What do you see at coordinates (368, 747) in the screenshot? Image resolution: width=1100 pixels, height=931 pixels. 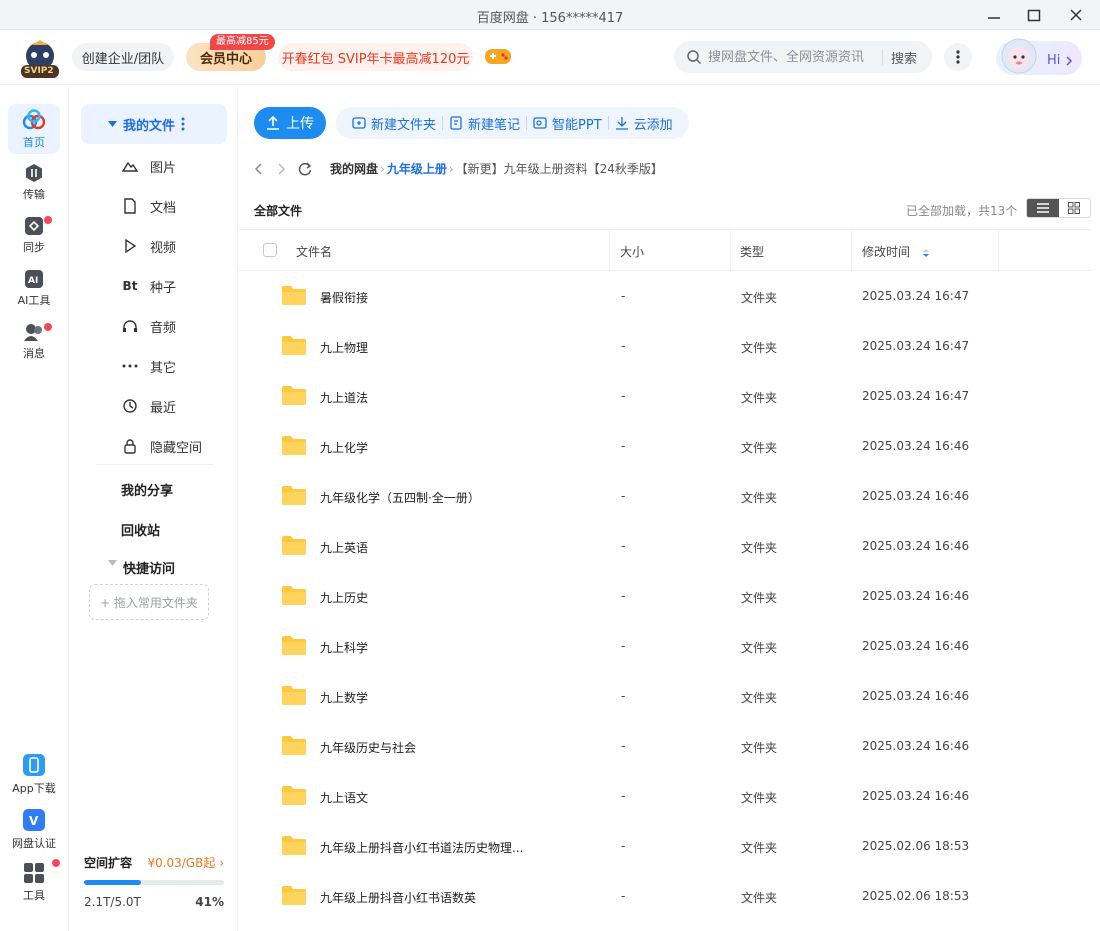 I see `file-name: 九年级历史与社会` at bounding box center [368, 747].